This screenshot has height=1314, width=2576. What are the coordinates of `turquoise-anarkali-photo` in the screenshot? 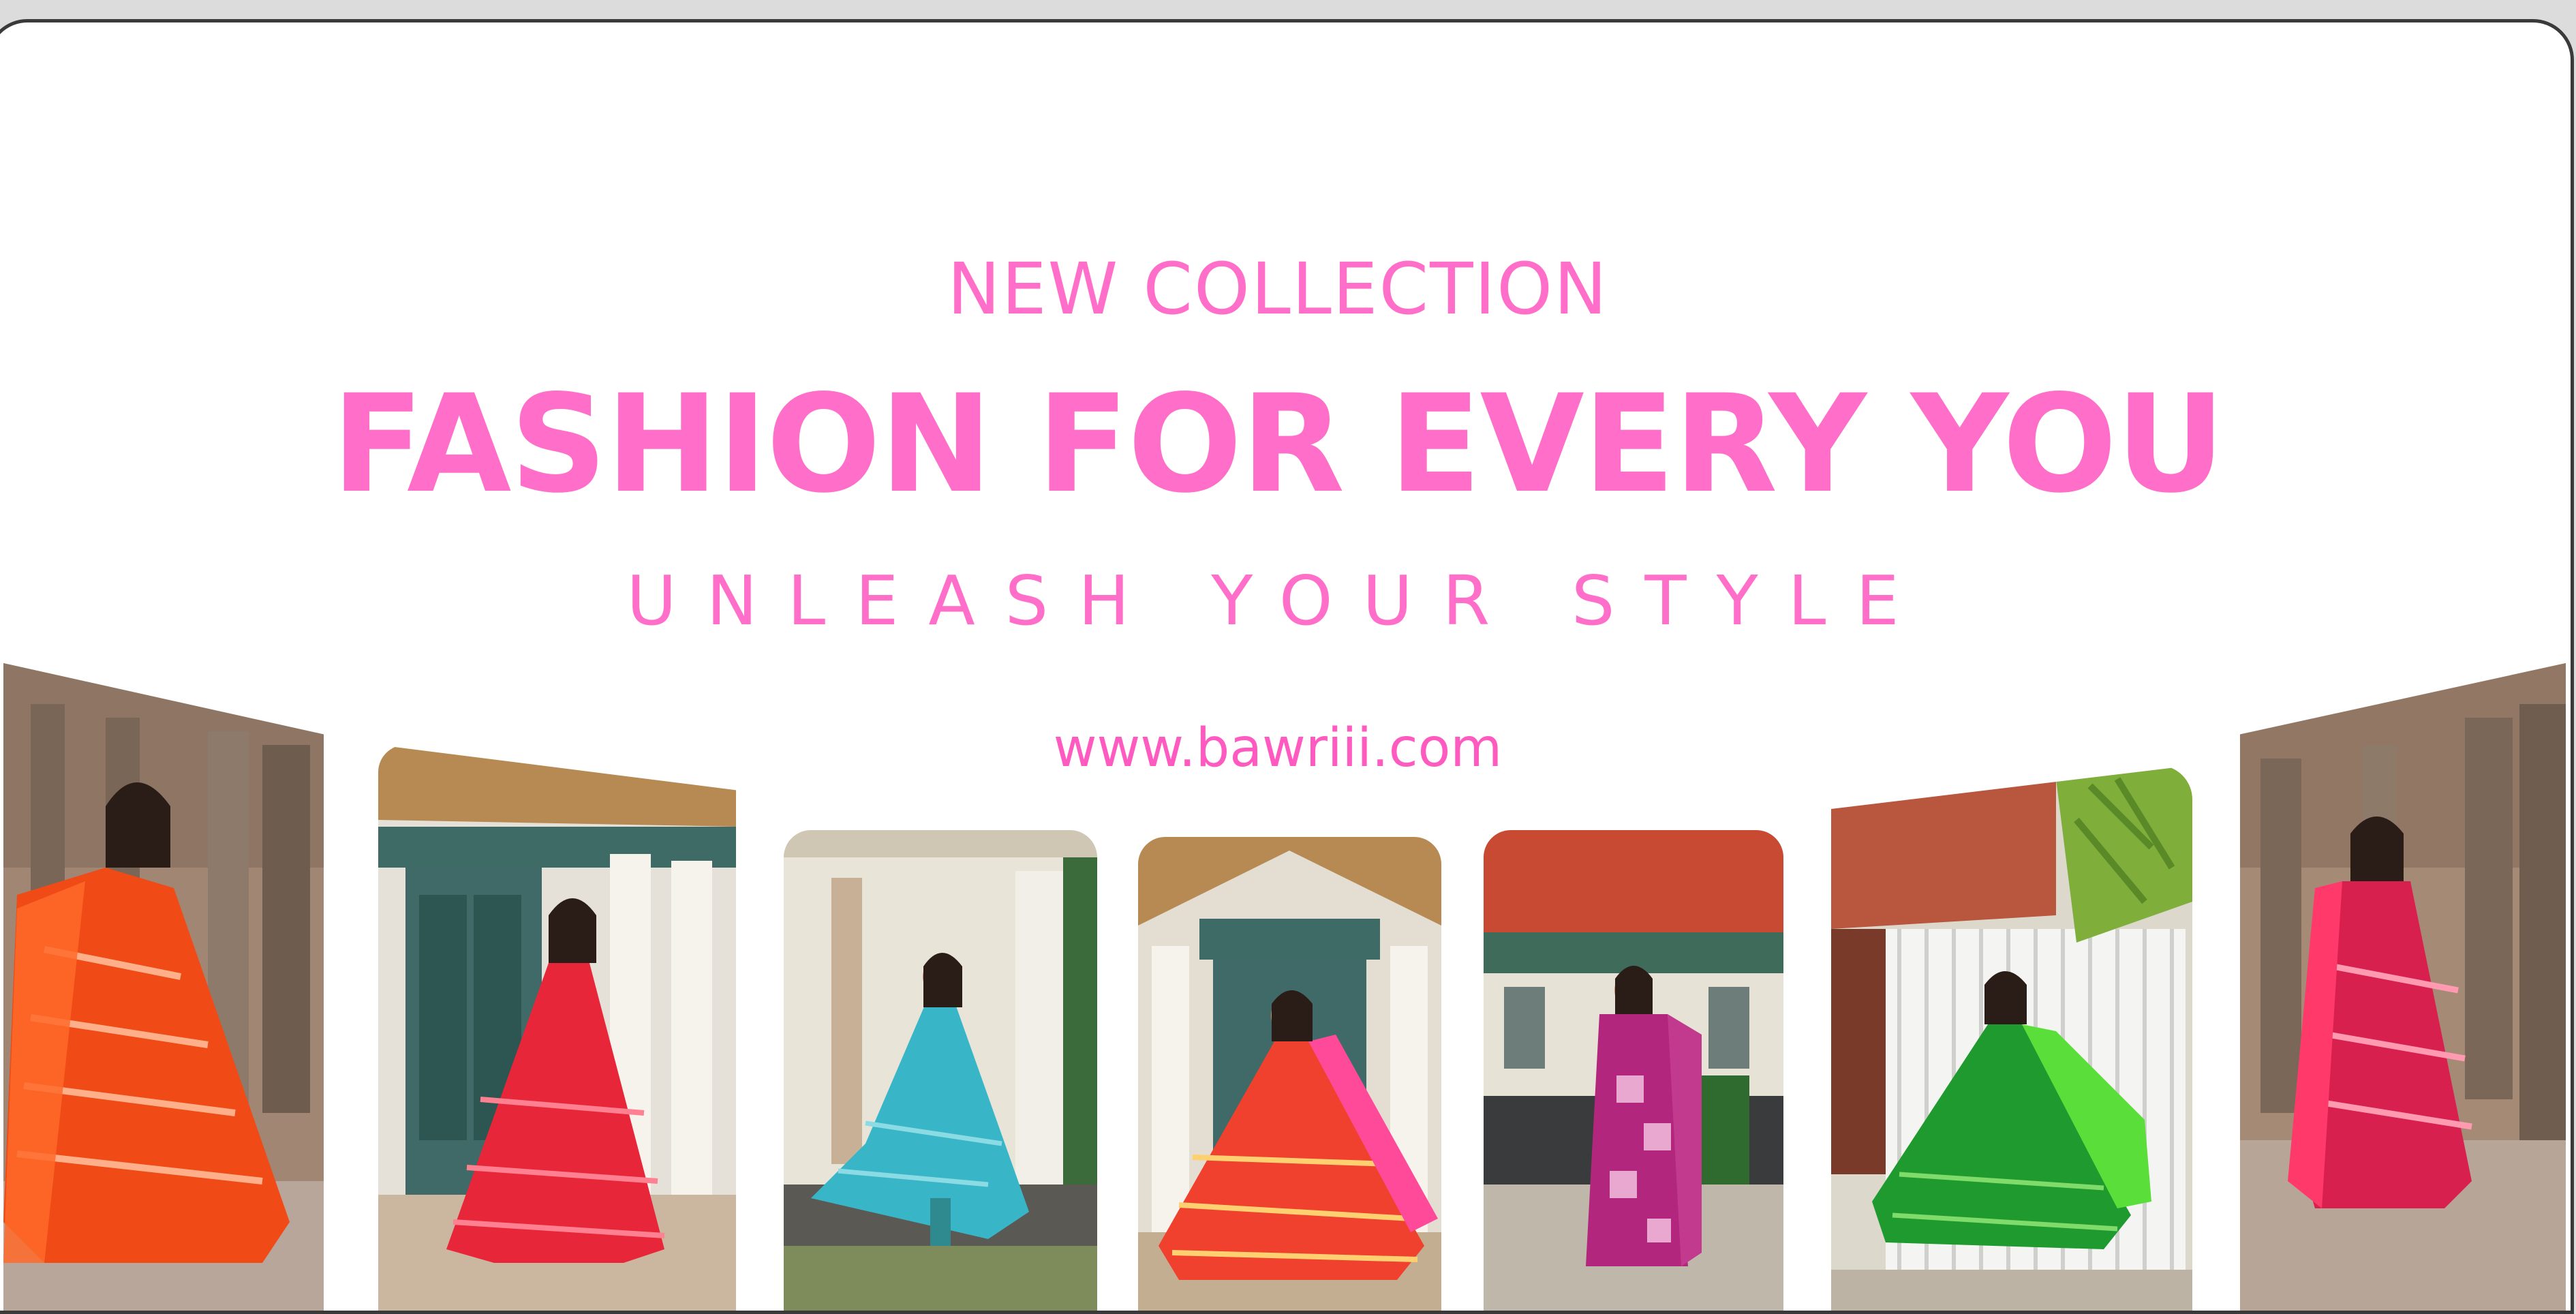 It's located at (940, 1070).